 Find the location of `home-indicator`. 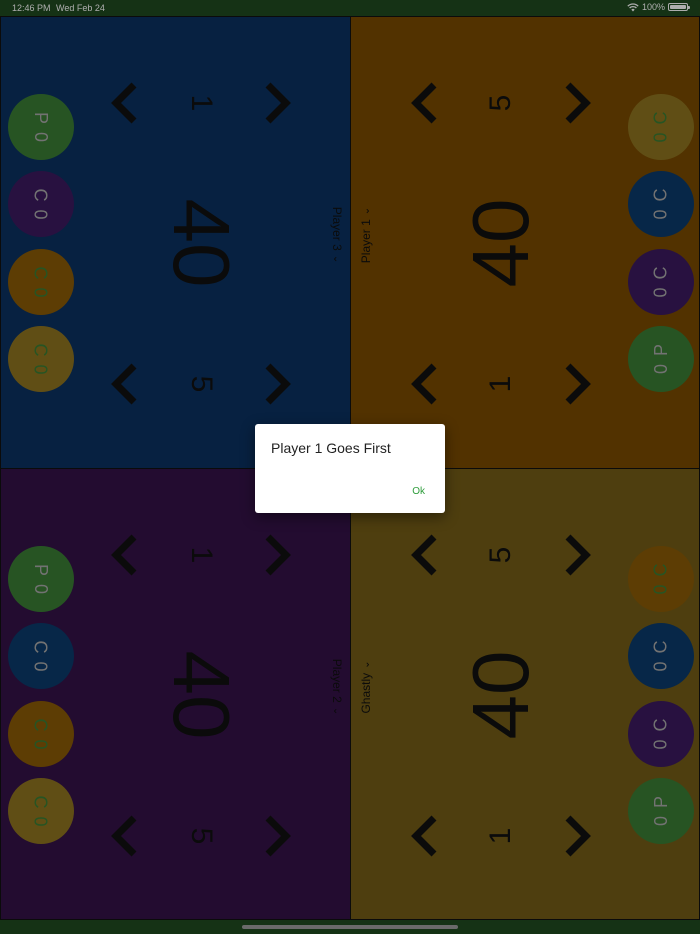

home-indicator is located at coordinates (350, 927).